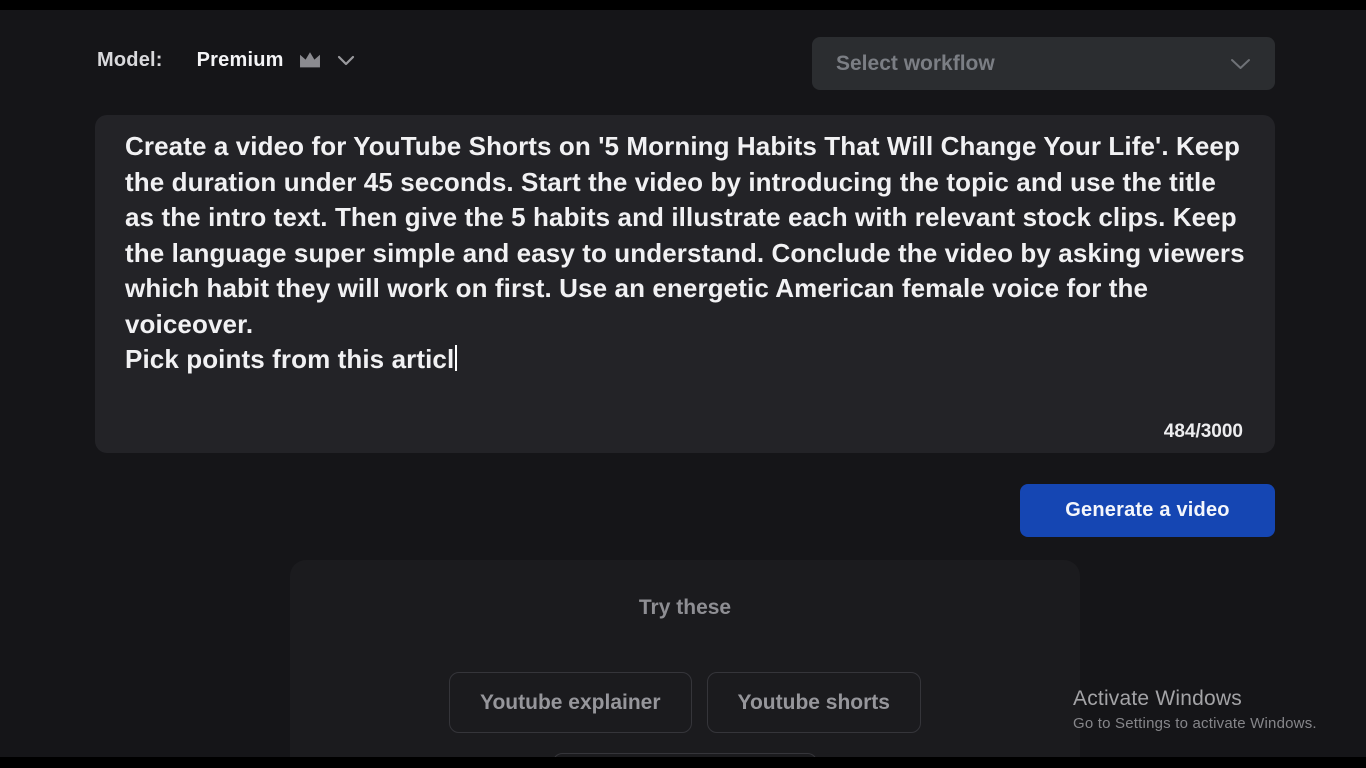 This screenshot has height=768, width=1366. Describe the element at coordinates (1147, 510) in the screenshot. I see `generate-video-button: Generate a video` at that location.